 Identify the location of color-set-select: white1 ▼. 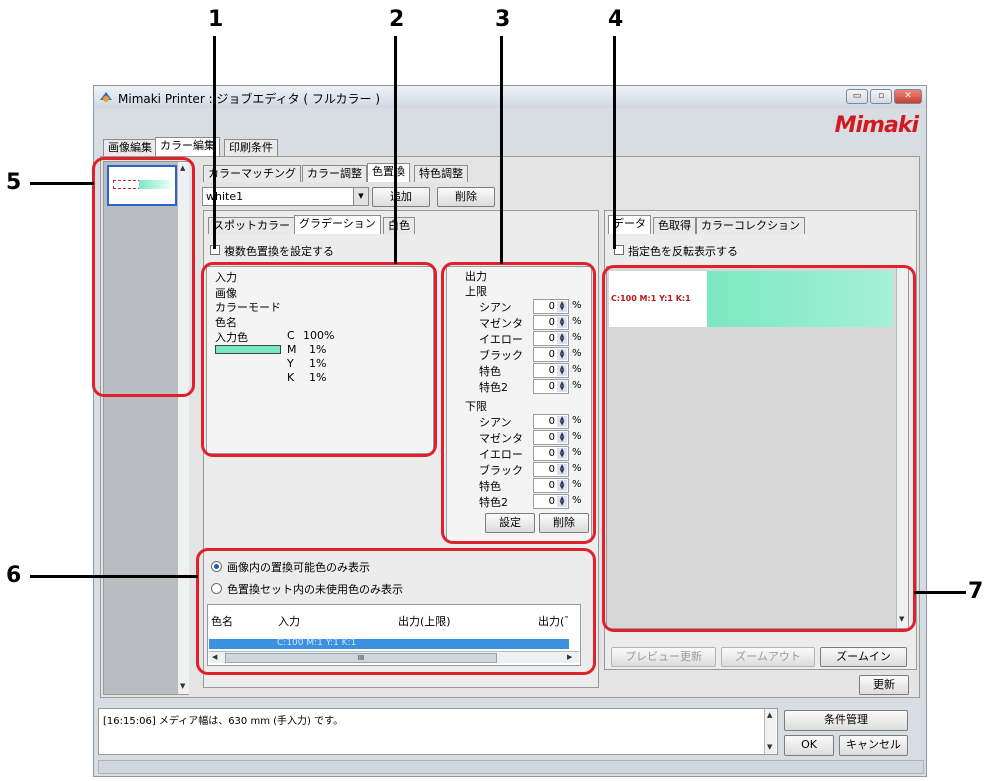
(285, 196).